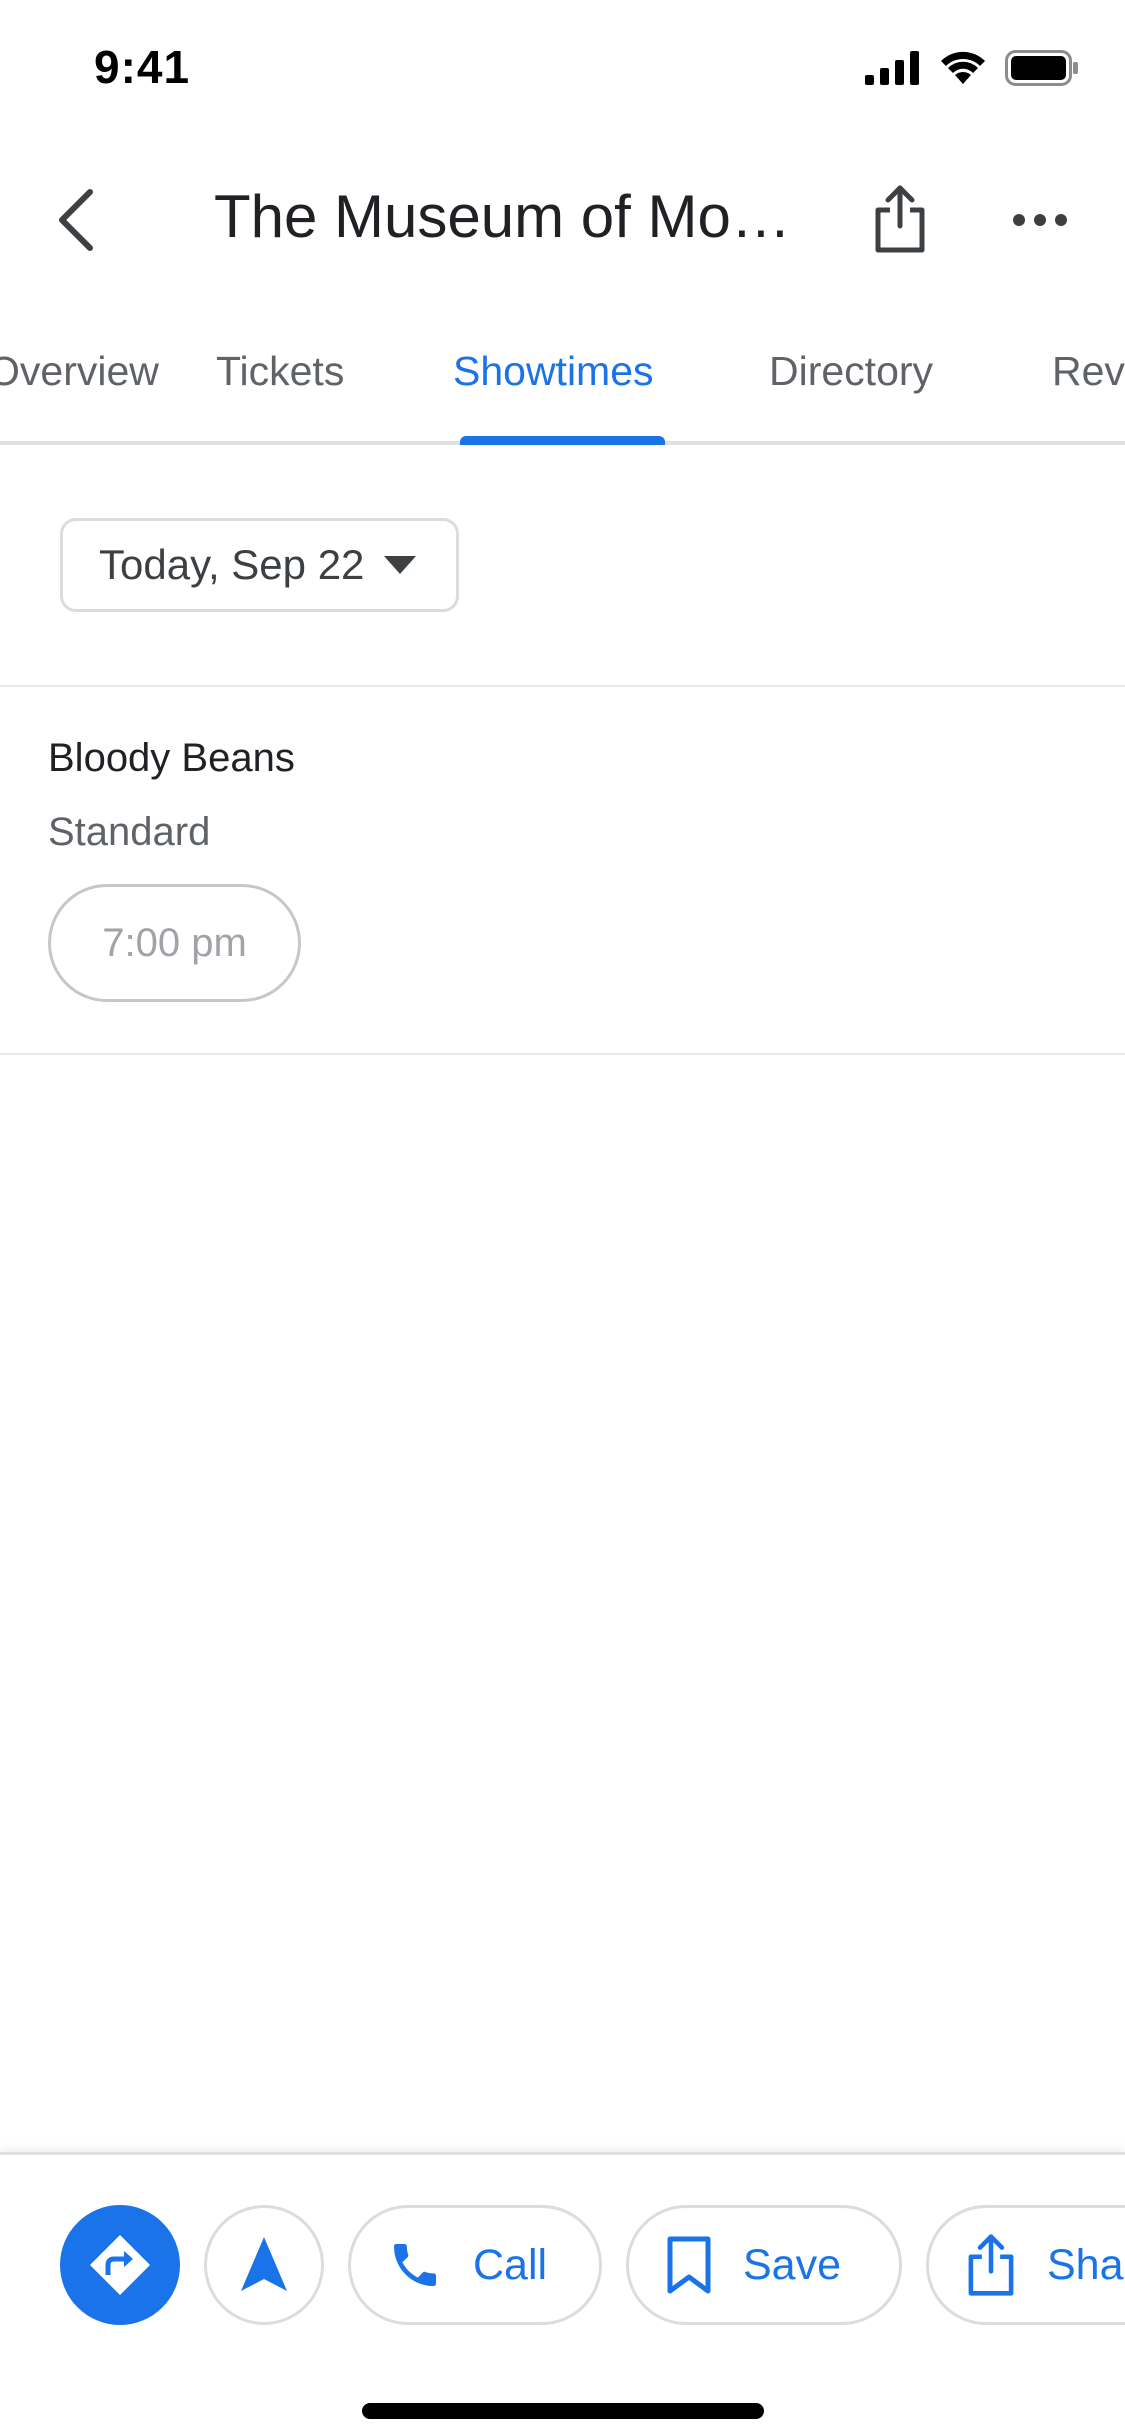 The width and height of the screenshot is (1125, 2436). I want to click on tab-tickets: Tickets, so click(280, 371).